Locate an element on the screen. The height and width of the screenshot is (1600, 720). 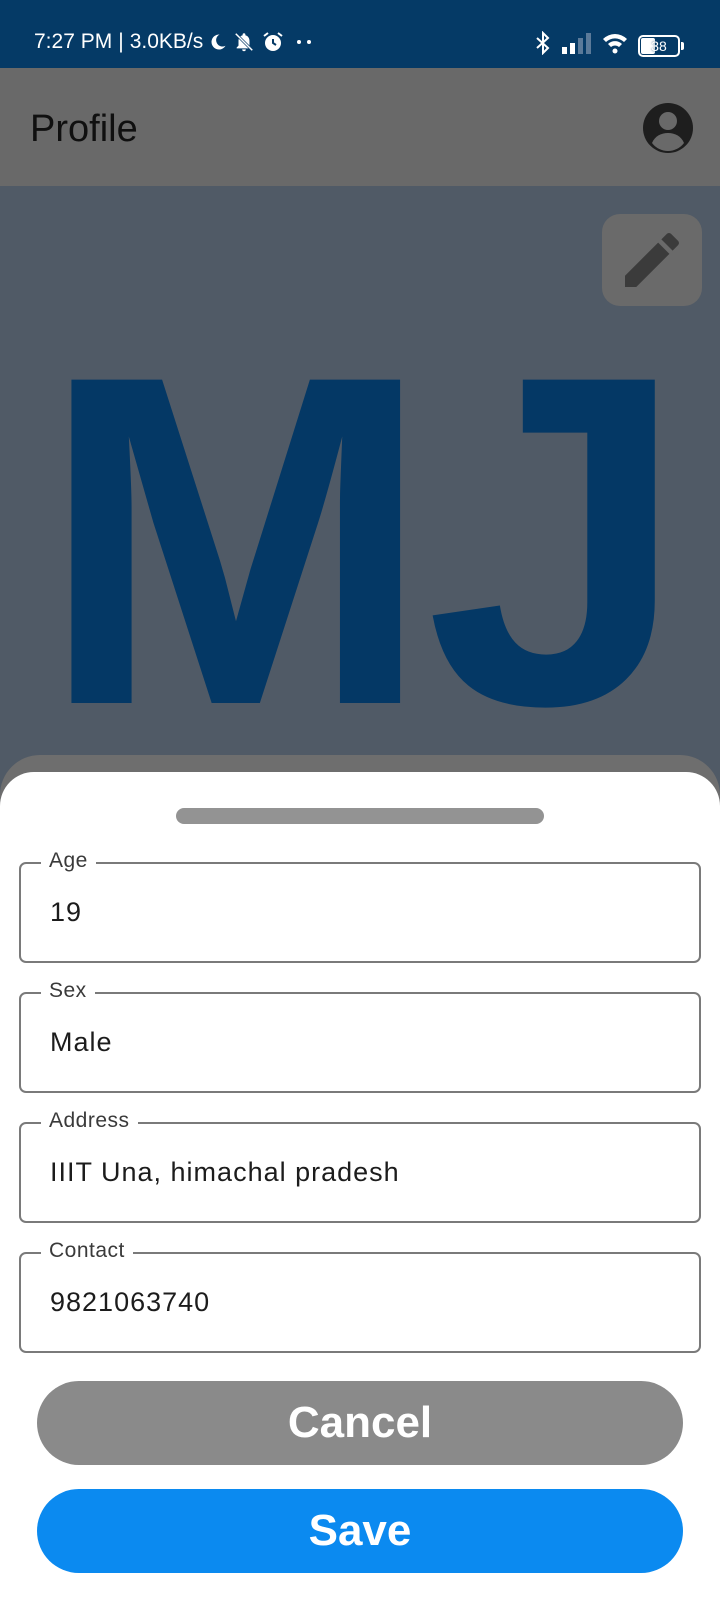
moon-icon is located at coordinates (218, 42).